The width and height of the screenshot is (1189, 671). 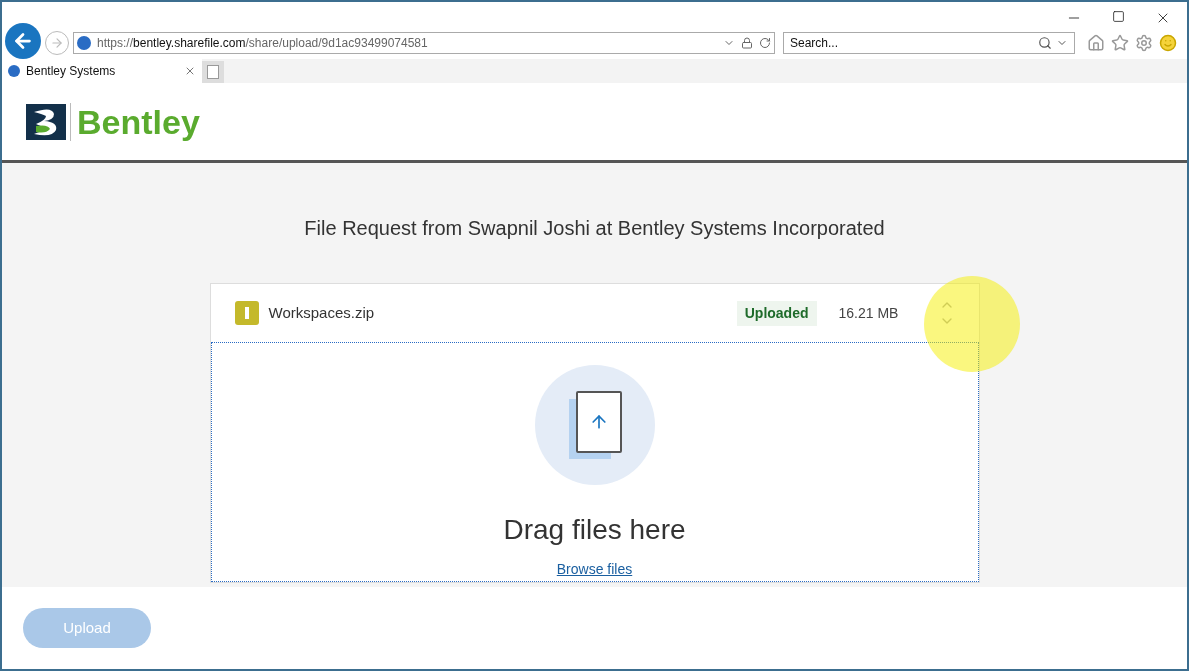 I want to click on logo-icon, so click(x=46, y=121).